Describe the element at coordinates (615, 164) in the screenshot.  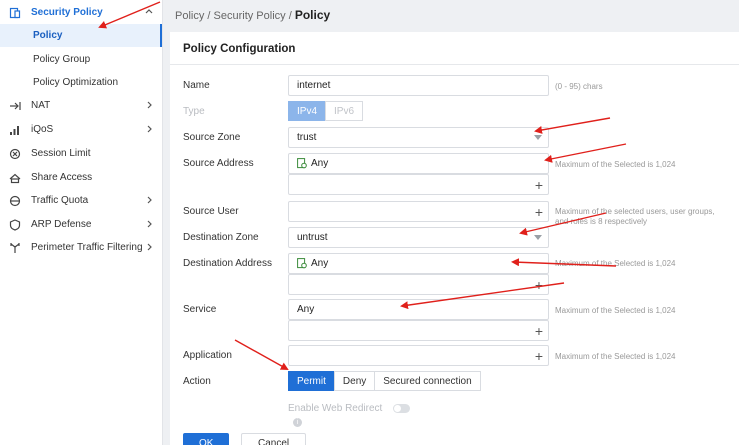
I see `source-address-hint: Maximum of the Selected is 1,024` at that location.